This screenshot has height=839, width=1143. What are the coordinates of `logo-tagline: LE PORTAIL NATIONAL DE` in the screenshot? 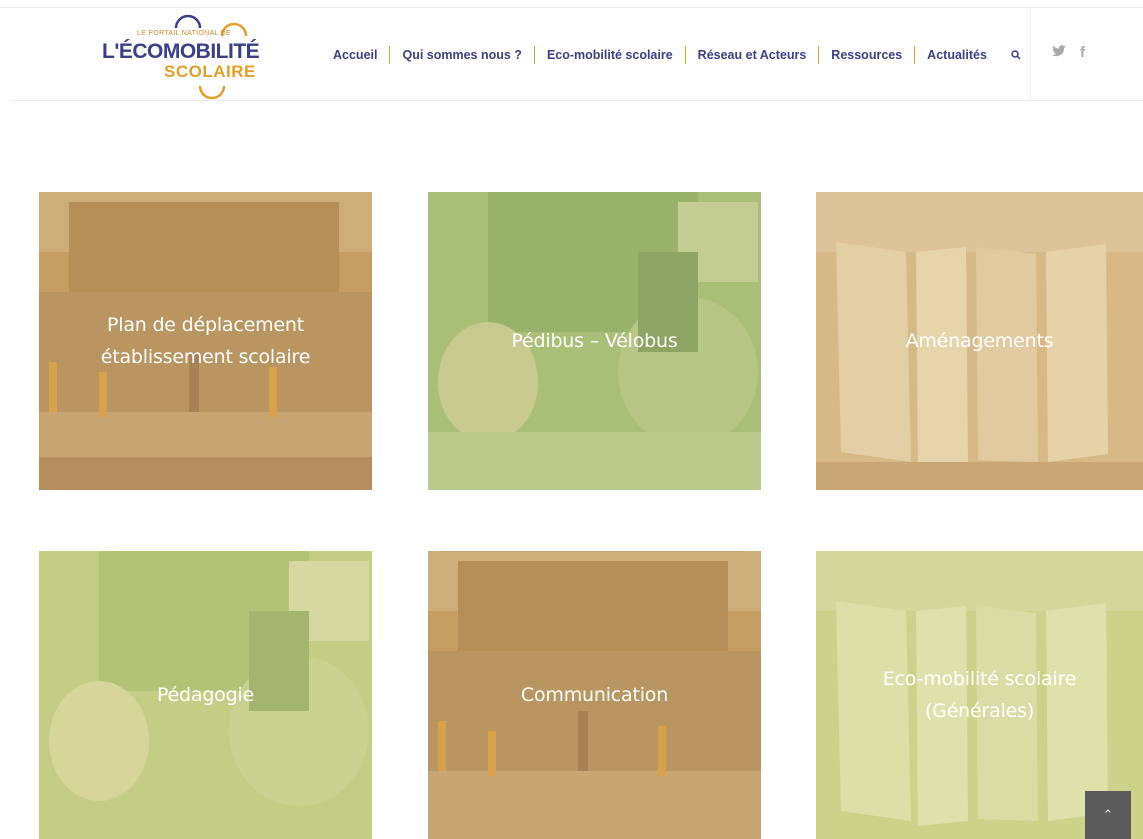 It's located at (184, 33).